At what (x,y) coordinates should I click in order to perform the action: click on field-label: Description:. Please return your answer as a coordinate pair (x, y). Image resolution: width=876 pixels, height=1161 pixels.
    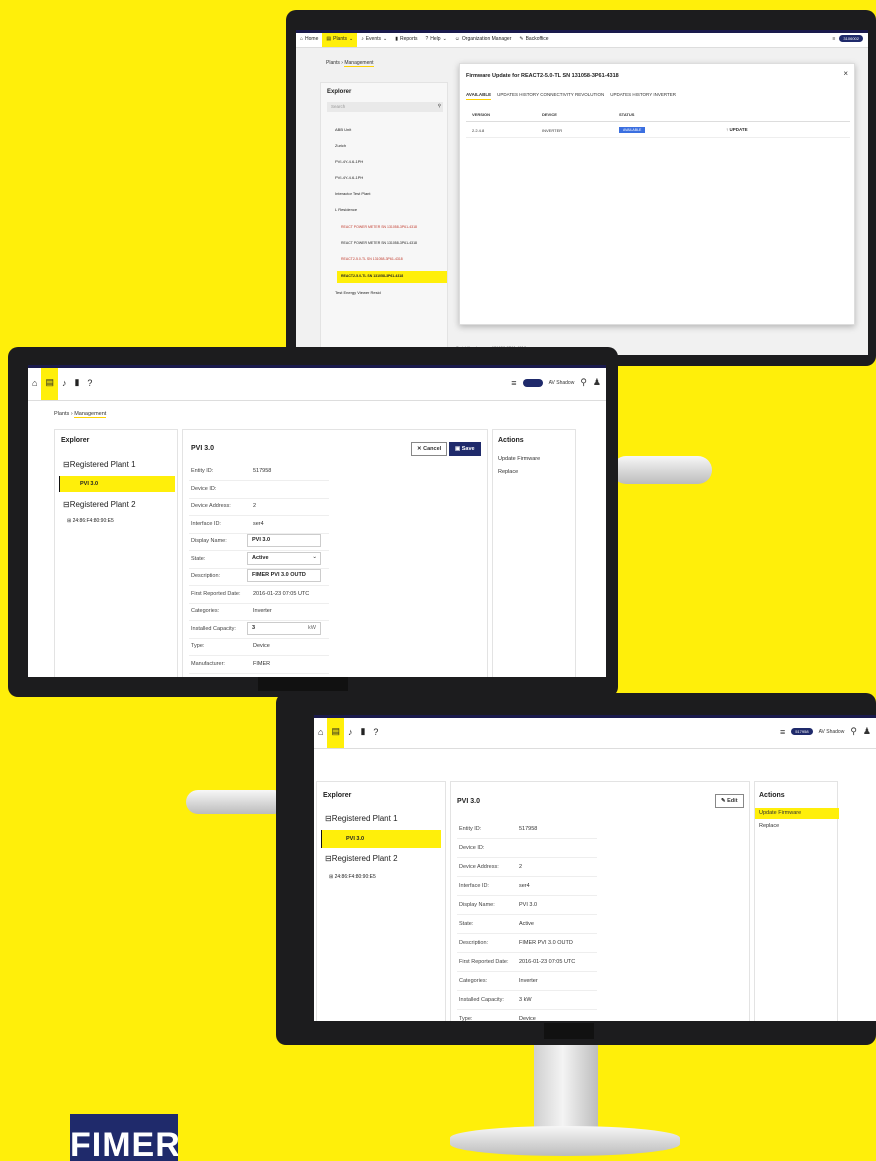
    Looking at the image, I should click on (474, 943).